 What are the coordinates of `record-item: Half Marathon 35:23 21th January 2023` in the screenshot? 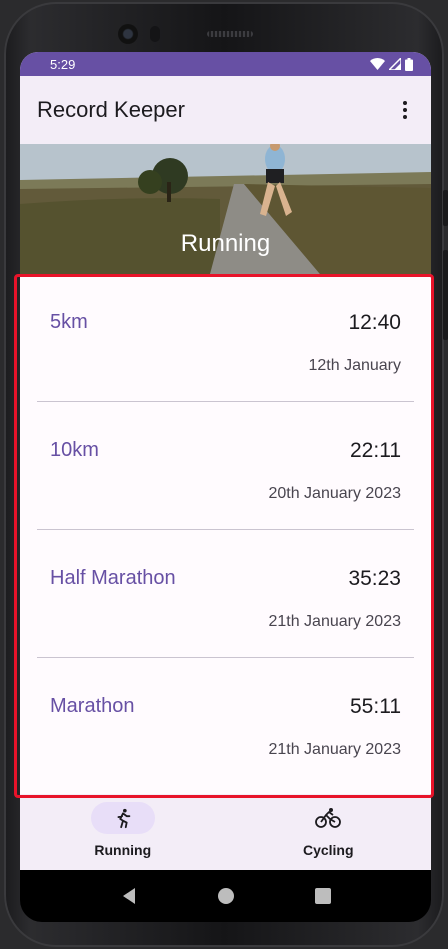 It's located at (225, 594).